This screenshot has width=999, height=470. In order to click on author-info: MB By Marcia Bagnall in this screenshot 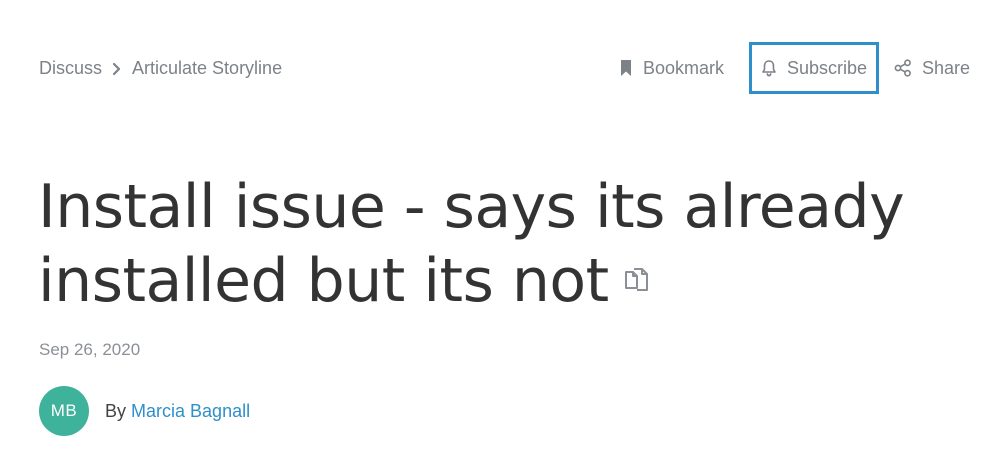, I will do `click(144, 411)`.